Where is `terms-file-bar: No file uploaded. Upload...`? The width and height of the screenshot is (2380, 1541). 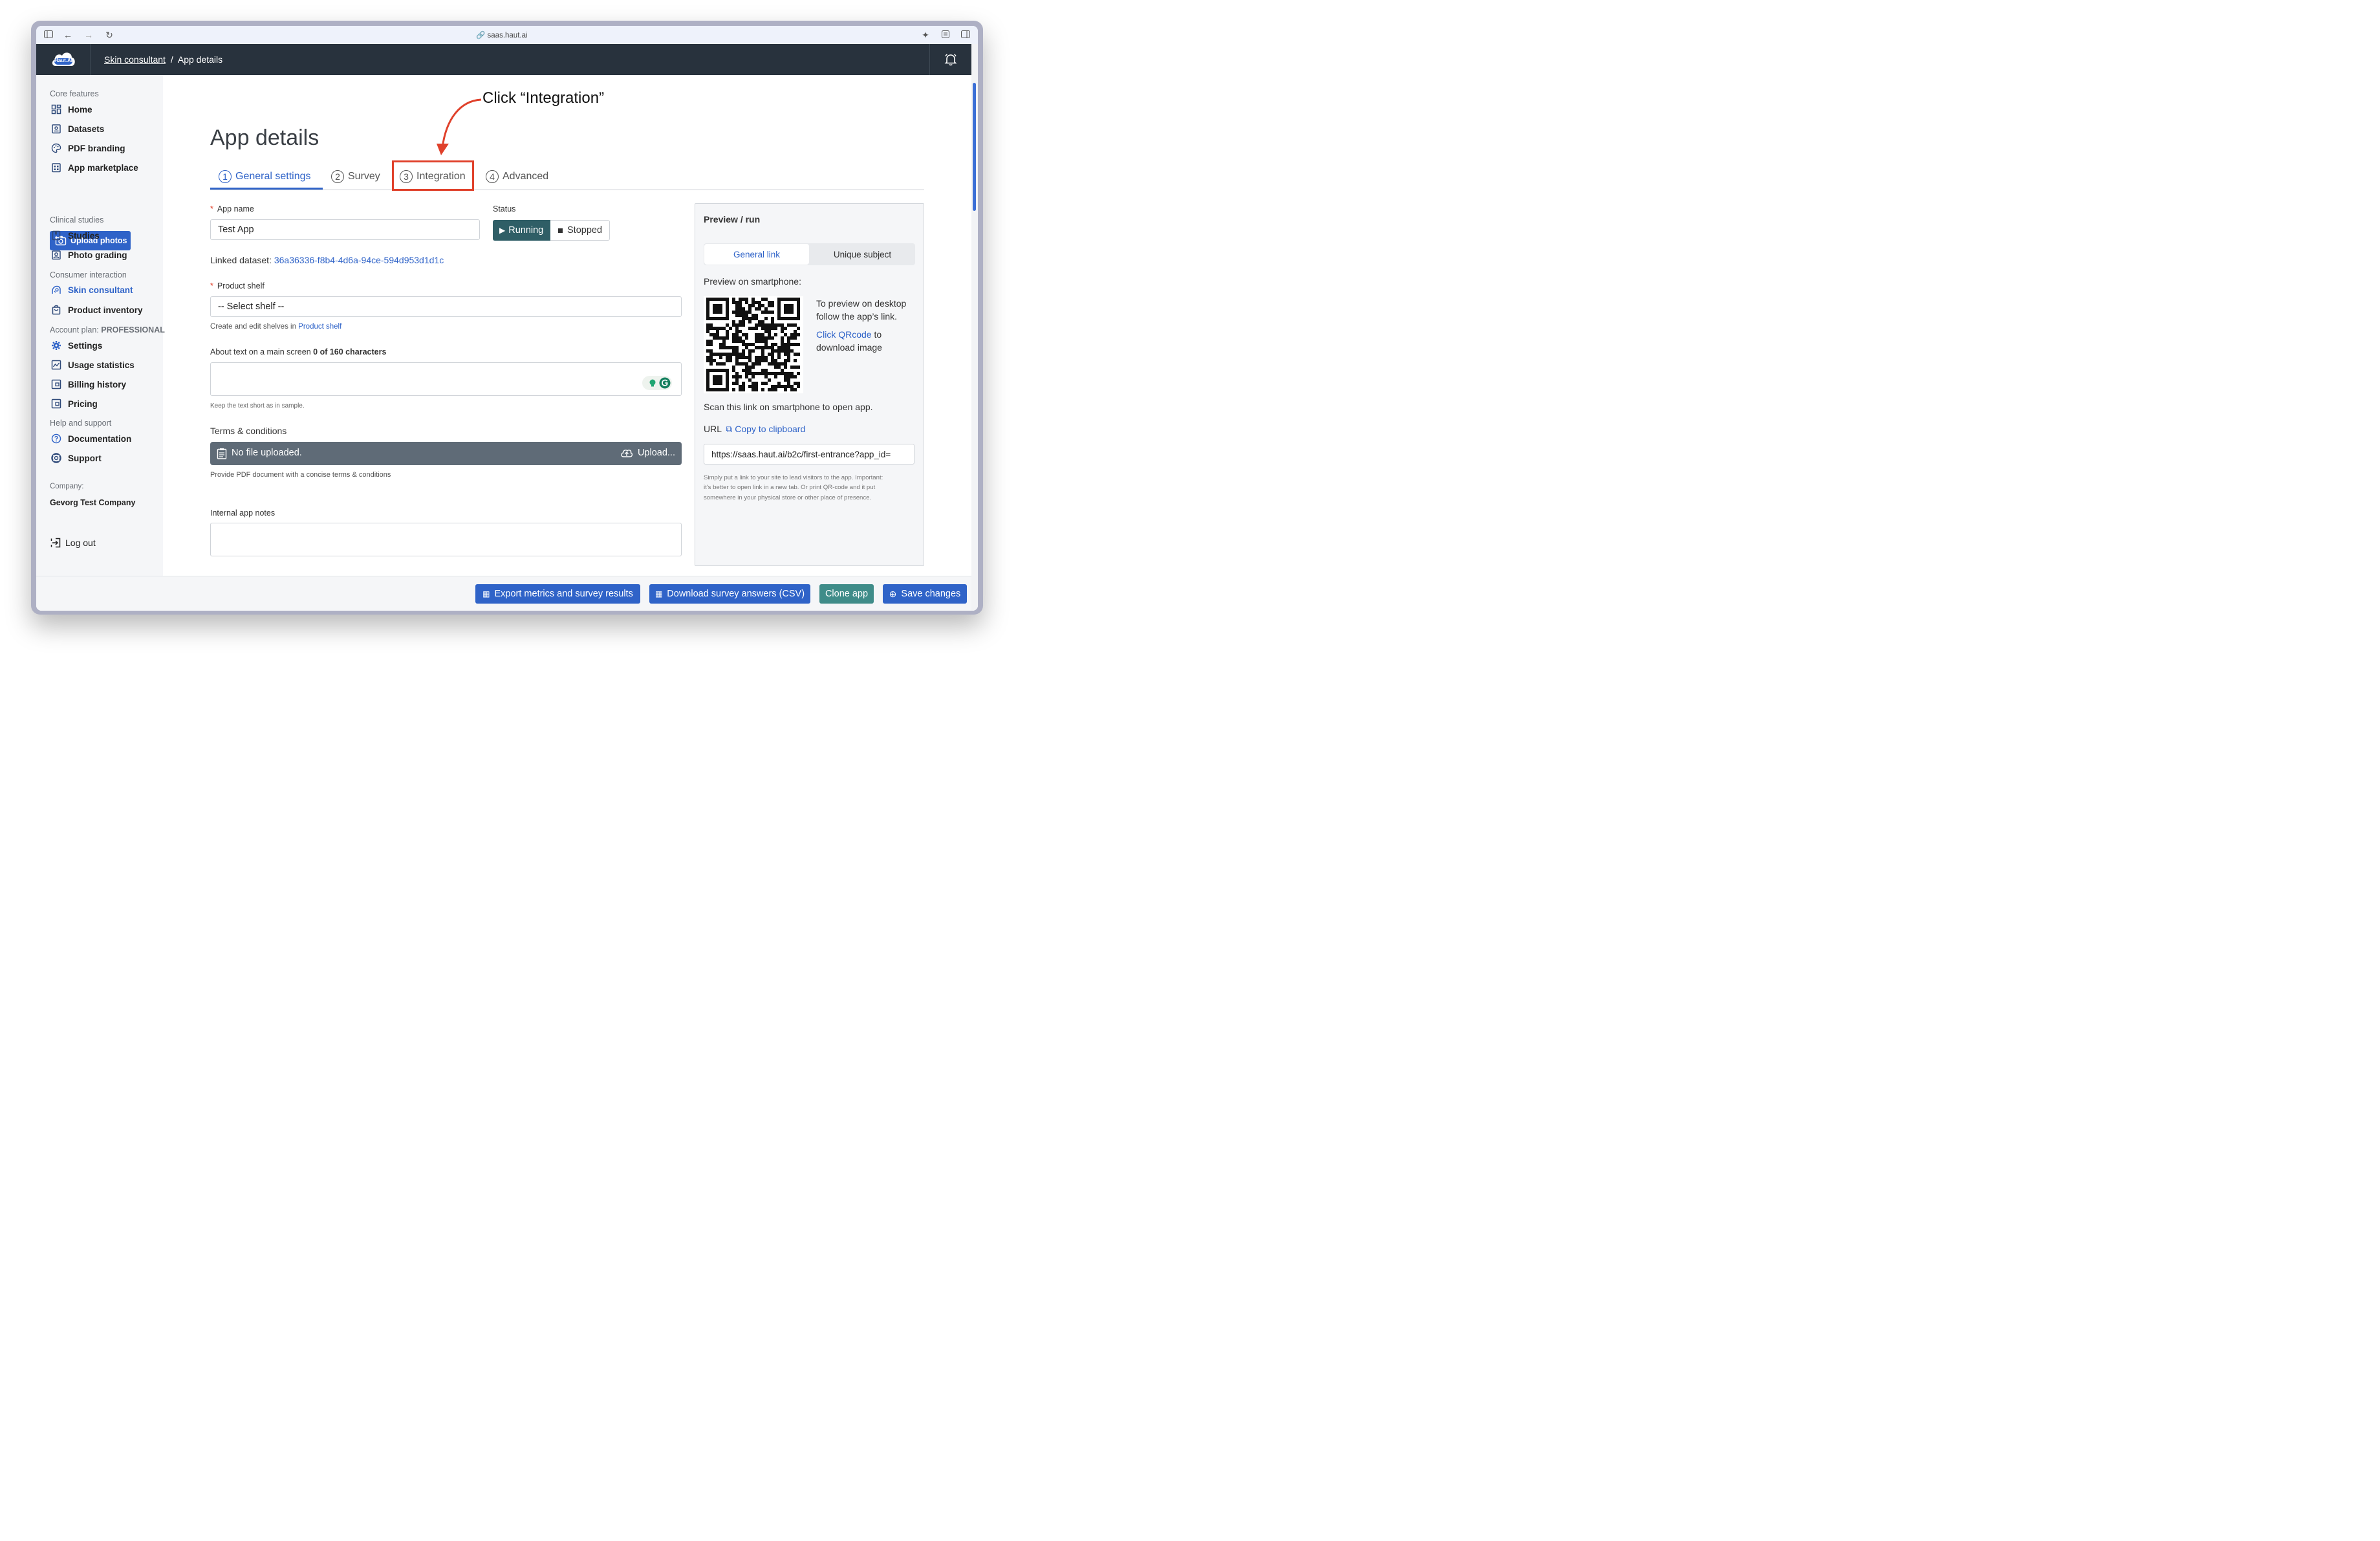 terms-file-bar: No file uploaded. Upload... is located at coordinates (446, 453).